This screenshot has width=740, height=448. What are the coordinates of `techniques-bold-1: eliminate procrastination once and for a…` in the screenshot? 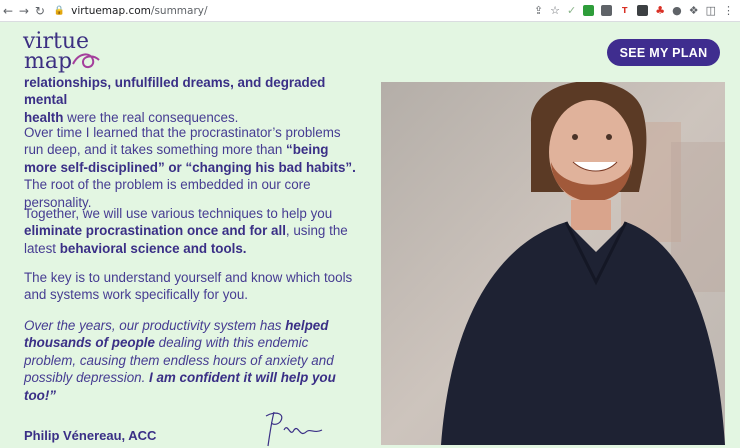 It's located at (155, 231).